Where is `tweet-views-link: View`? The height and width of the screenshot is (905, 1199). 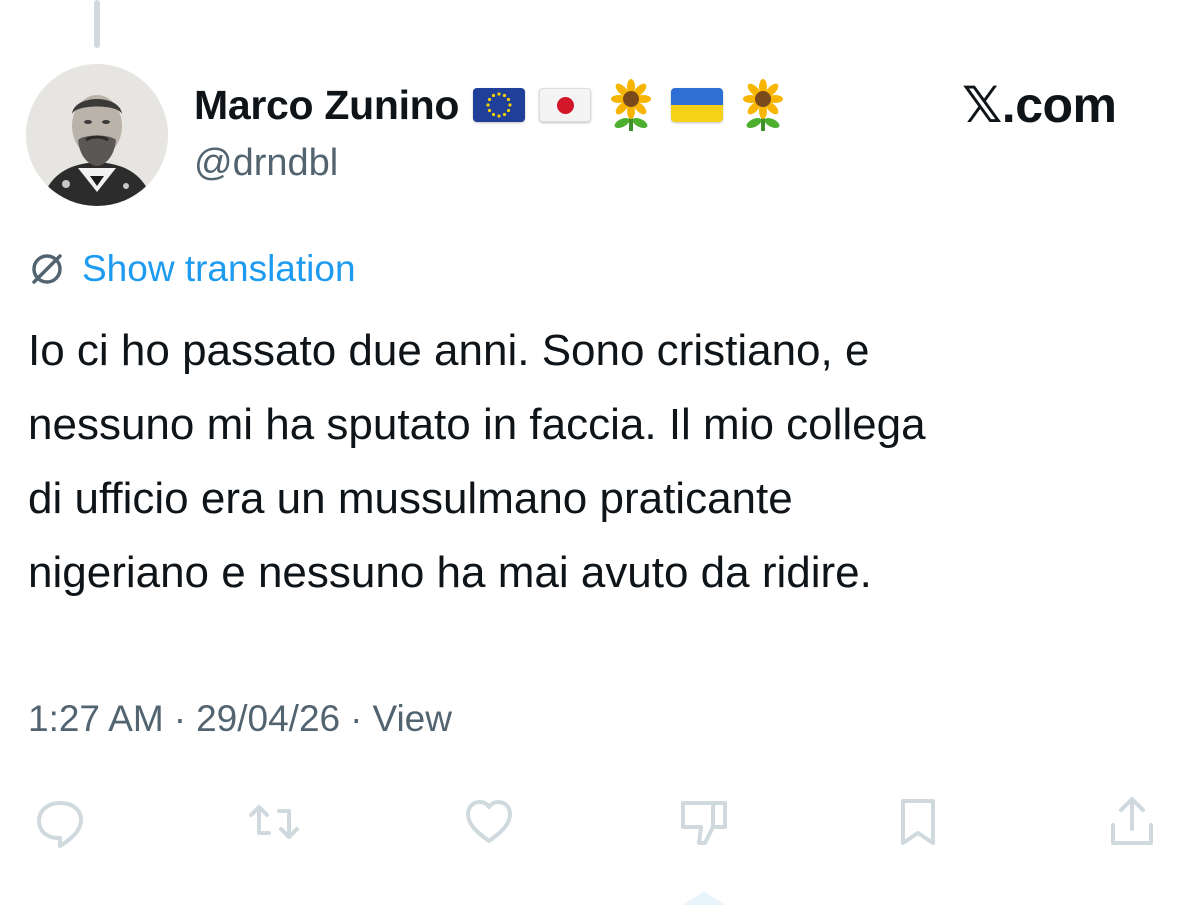
tweet-views-link: View is located at coordinates (412, 719).